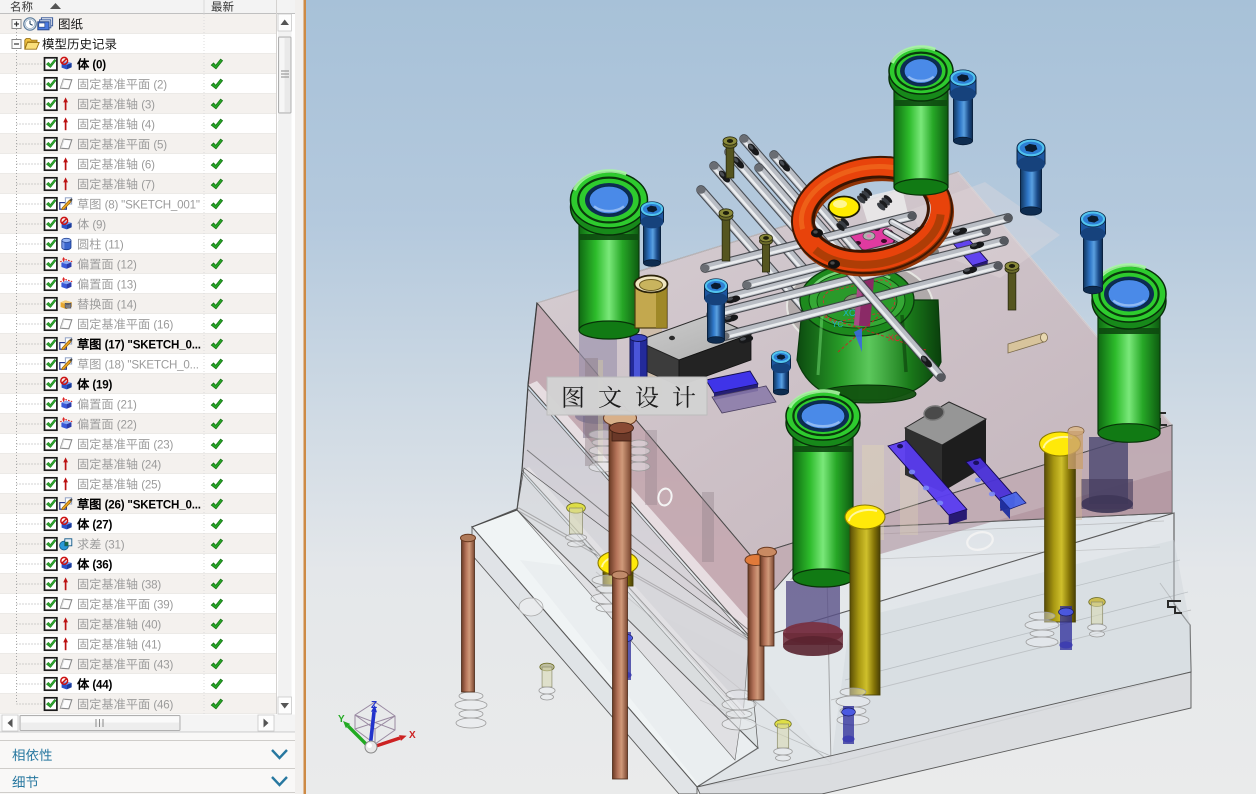 This screenshot has height=794, width=1256. Describe the element at coordinates (163, 664) in the screenshot. I see `svg-text: (43)` at that location.